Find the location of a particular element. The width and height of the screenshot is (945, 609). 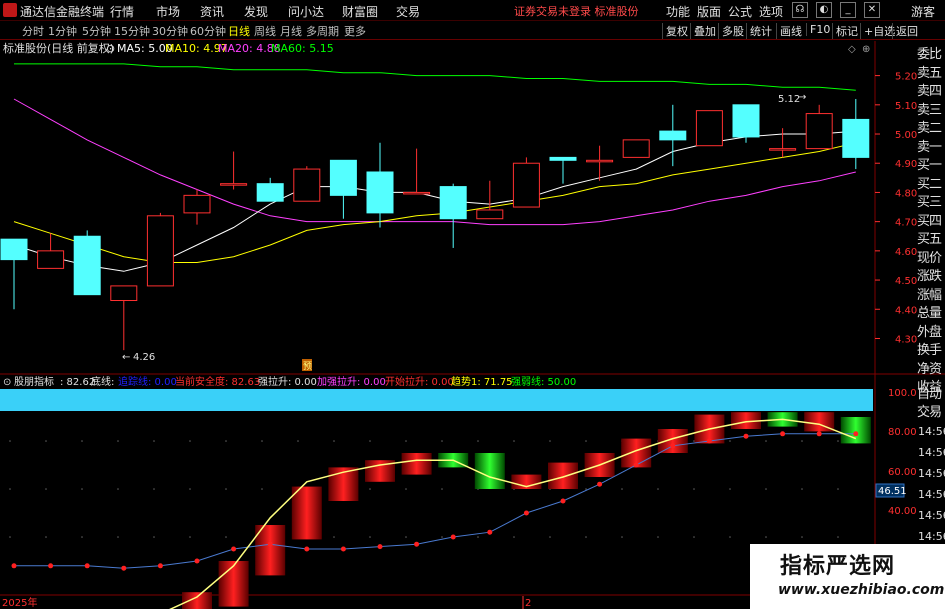

close-icon: ✕ is located at coordinates (872, 10).